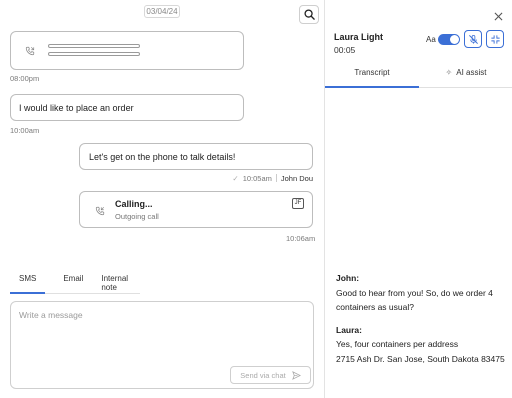 This screenshot has height=398, width=512. Describe the element at coordinates (296, 178) in the screenshot. I see `message-author: John Dou` at that location.